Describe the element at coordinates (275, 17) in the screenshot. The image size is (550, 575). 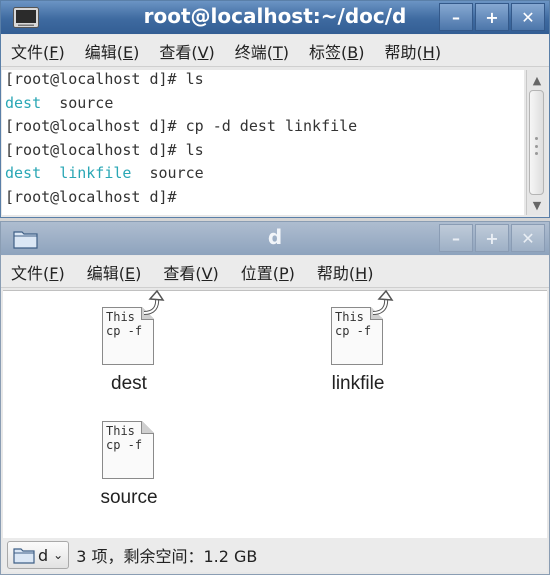
I see `terminal-titlebar: root@localhost:~/doc/d – + ✕` at that location.